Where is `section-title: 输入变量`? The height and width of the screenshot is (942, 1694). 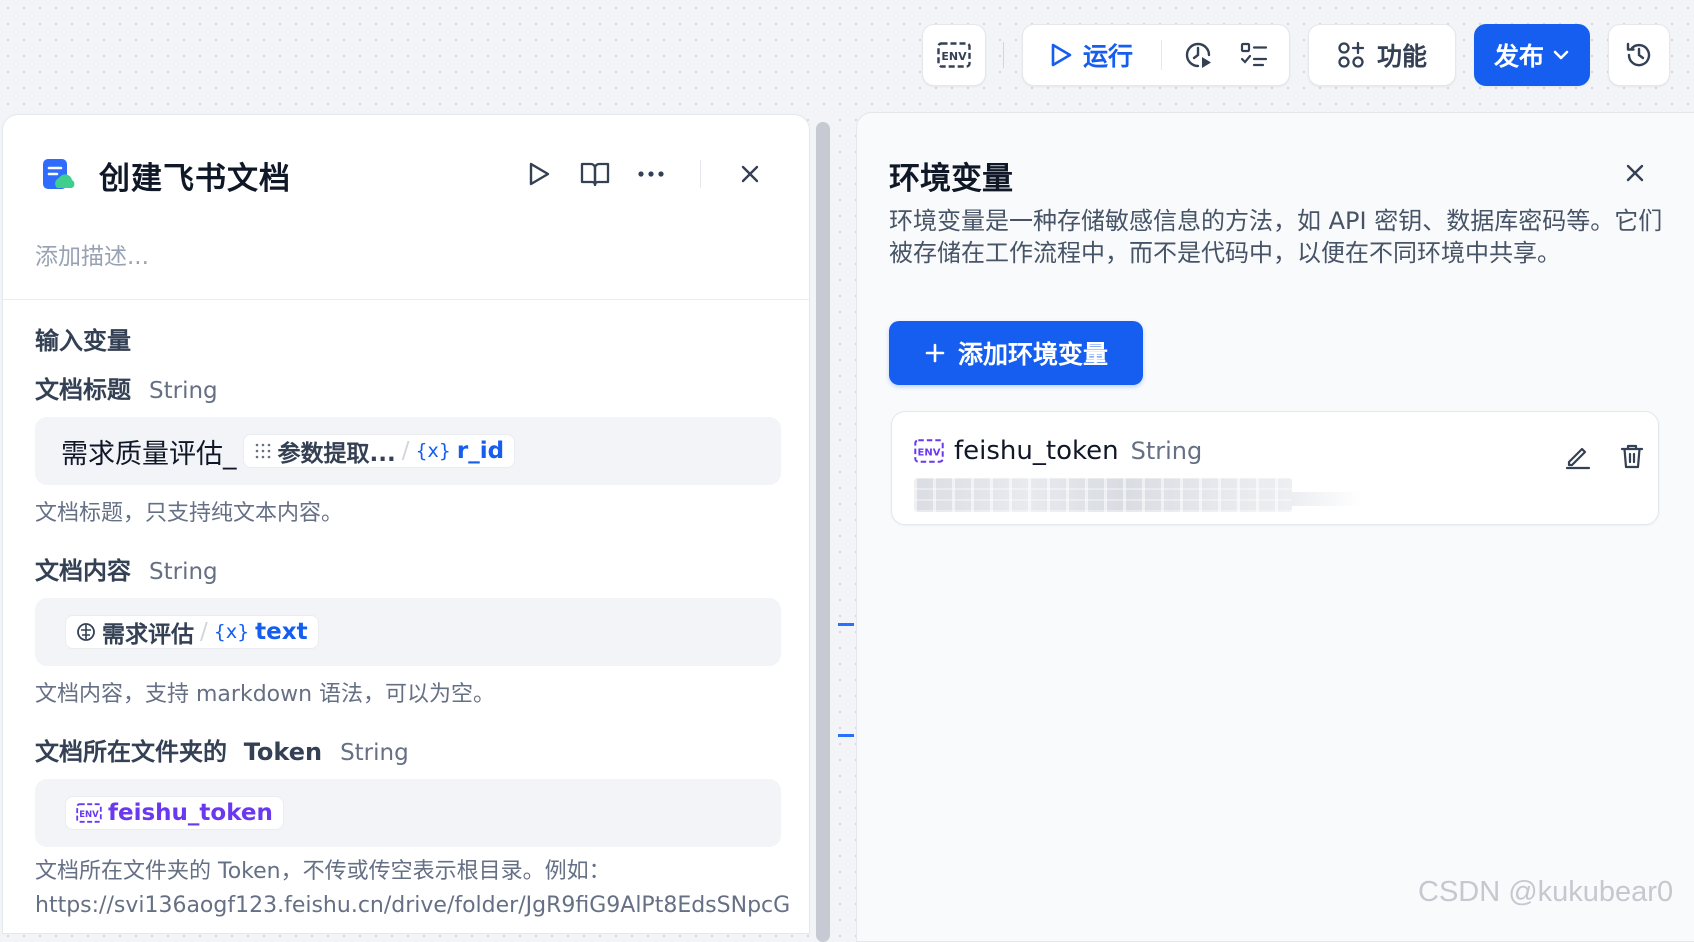
section-title: 输入变量 is located at coordinates (83, 341).